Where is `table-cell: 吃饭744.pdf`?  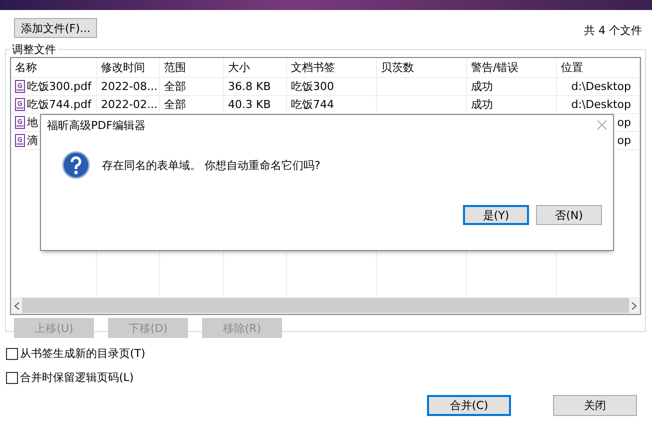 table-cell: 吃饭744.pdf is located at coordinates (59, 104).